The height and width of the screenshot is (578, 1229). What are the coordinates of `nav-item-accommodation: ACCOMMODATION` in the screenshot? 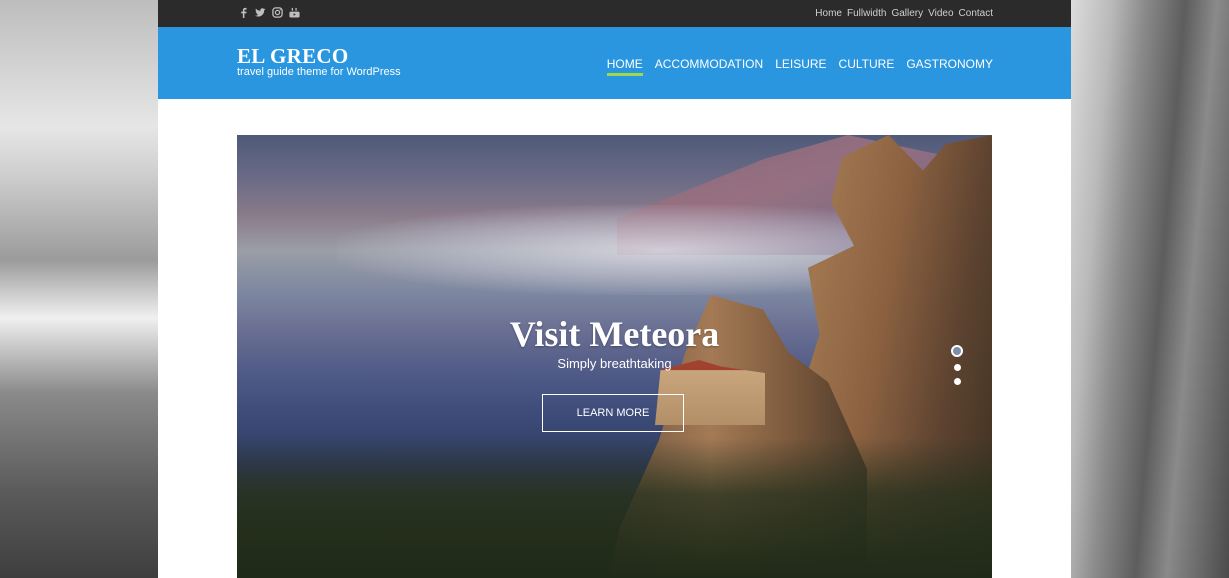 It's located at (709, 66).